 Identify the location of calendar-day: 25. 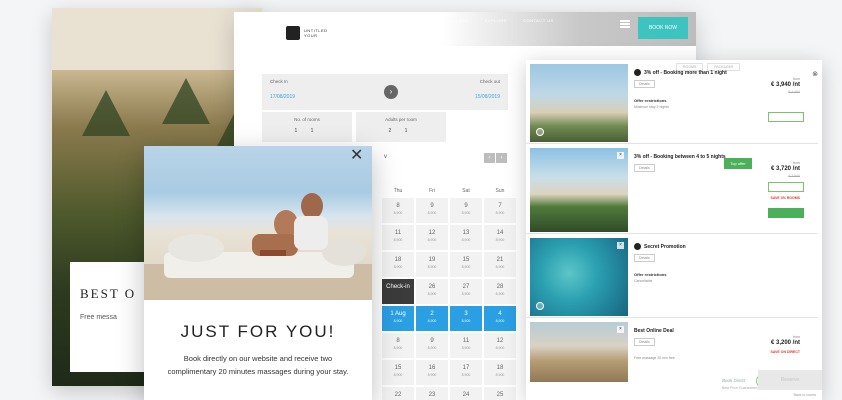
(500, 393).